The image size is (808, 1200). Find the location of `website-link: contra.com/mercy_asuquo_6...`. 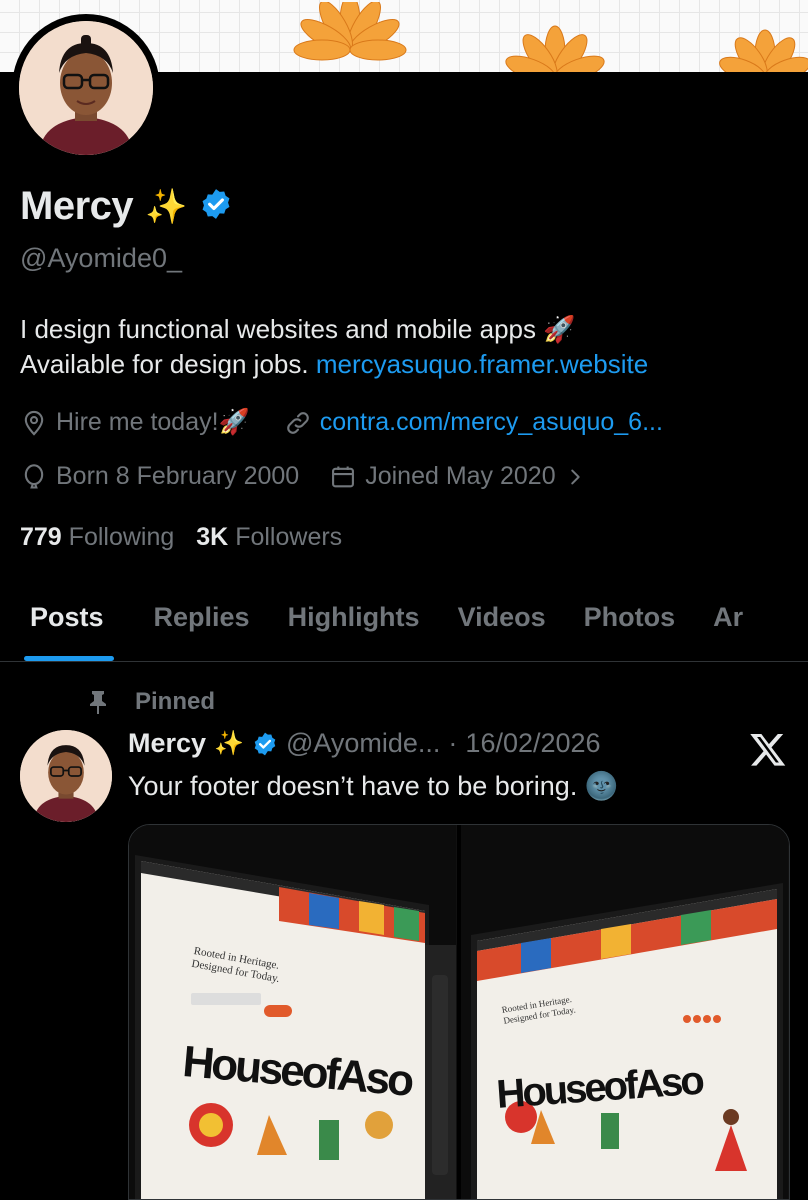

website-link: contra.com/mercy_asuquo_6... is located at coordinates (491, 422).